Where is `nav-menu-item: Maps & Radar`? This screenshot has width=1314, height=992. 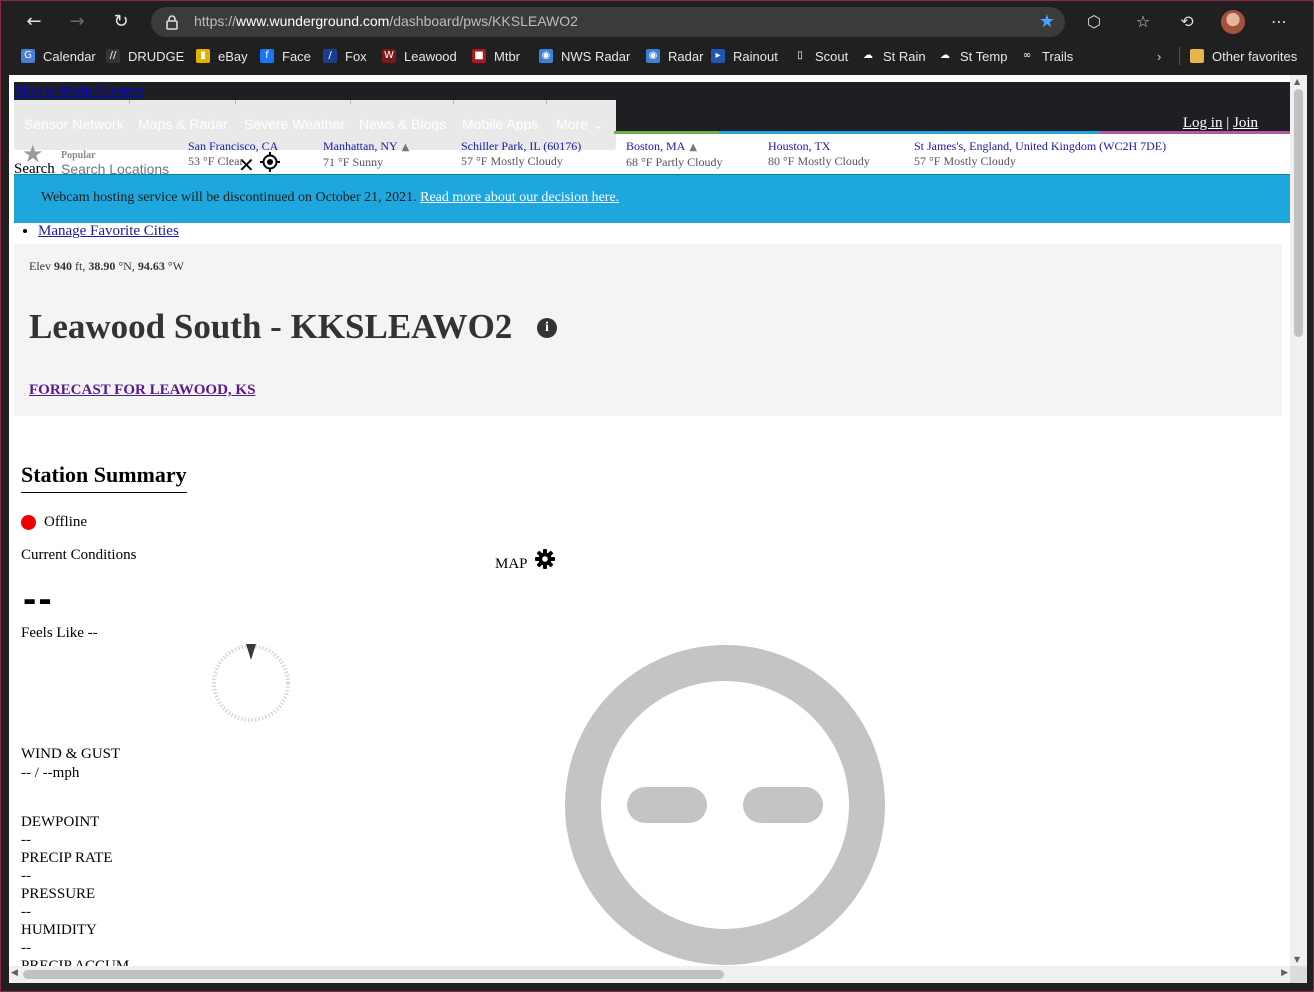
nav-menu-item: Maps & Radar is located at coordinates (182, 124).